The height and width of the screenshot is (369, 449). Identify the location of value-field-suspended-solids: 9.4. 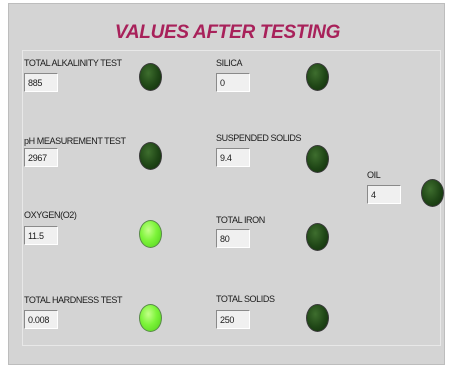
(233, 157).